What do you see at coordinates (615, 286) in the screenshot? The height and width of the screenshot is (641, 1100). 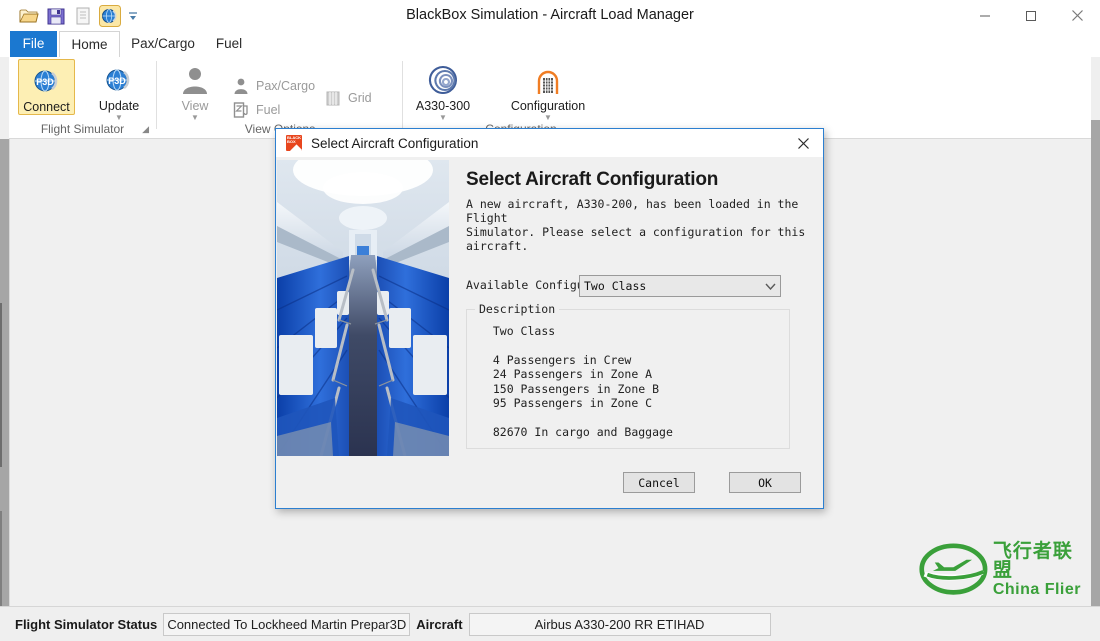 I see `configuration-select-value: Two Class` at bounding box center [615, 286].